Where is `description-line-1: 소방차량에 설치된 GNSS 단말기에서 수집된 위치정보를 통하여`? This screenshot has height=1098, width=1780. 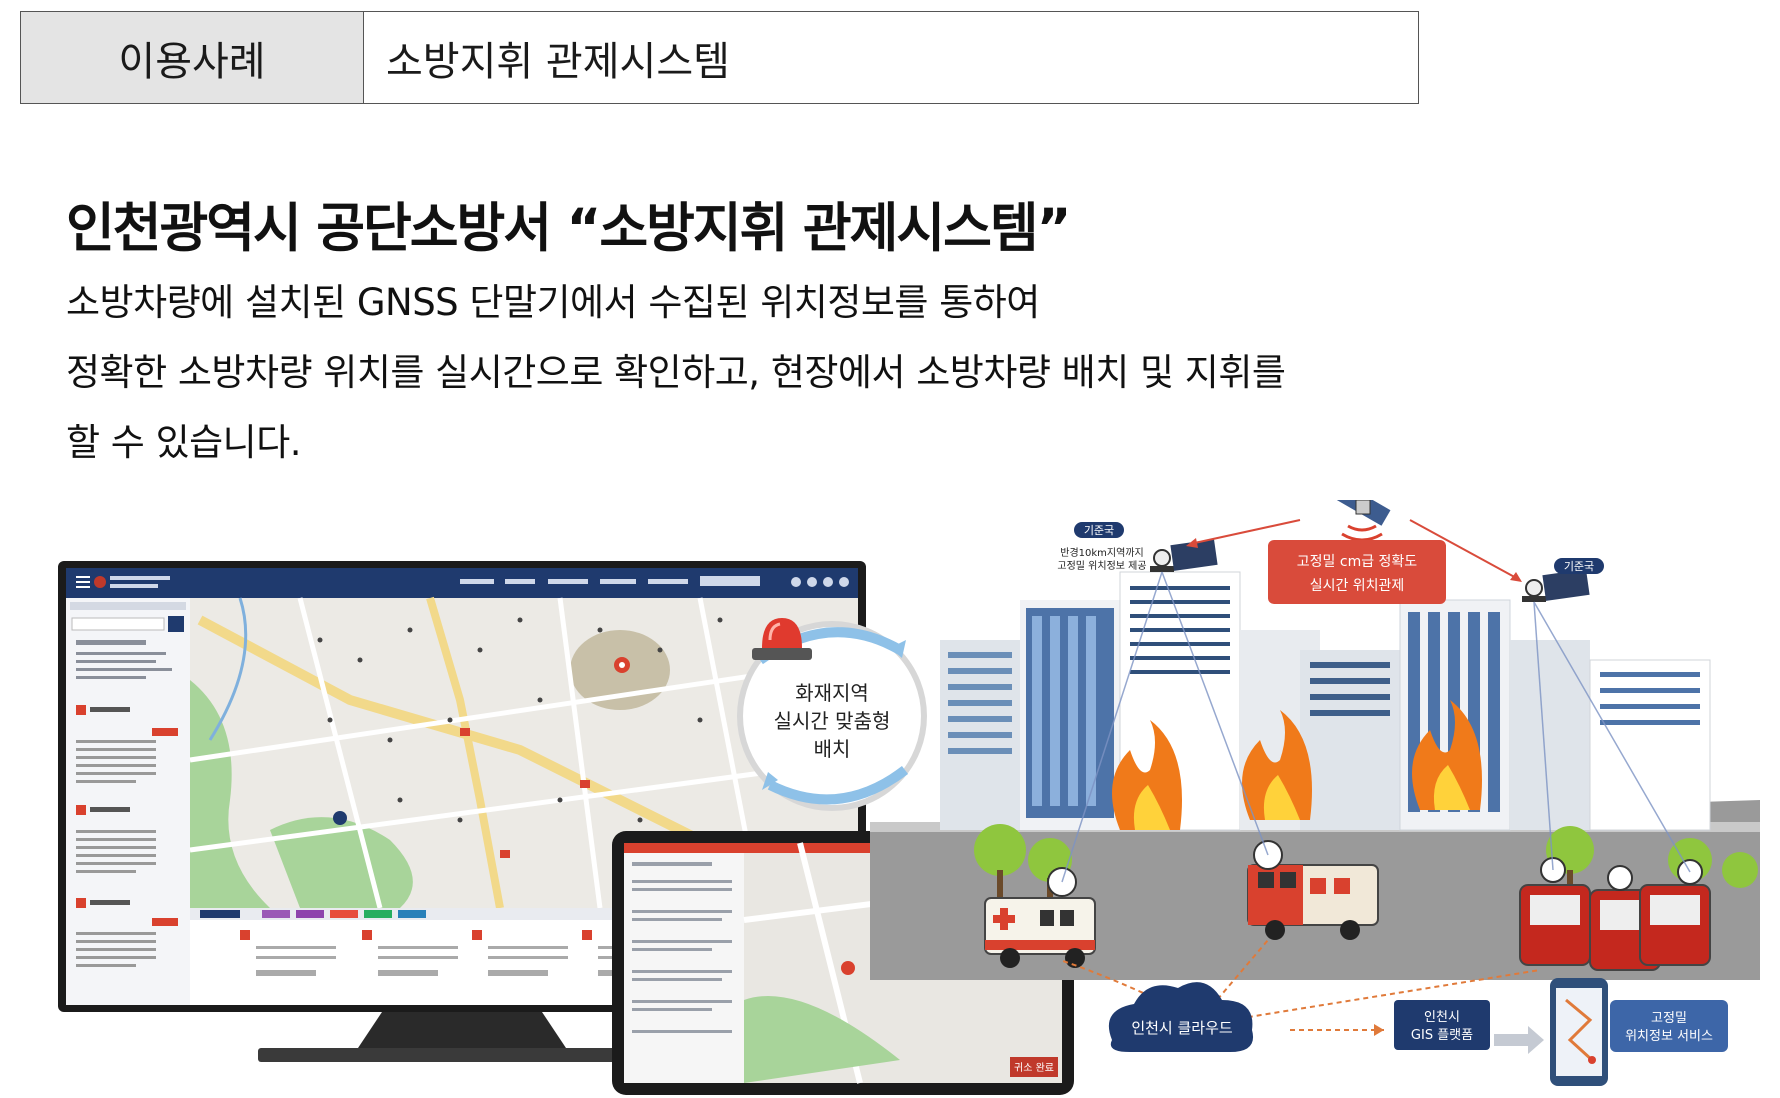 description-line-1: 소방차량에 설치된 GNSS 단말기에서 수집된 위치정보를 통하여 is located at coordinates (553, 302).